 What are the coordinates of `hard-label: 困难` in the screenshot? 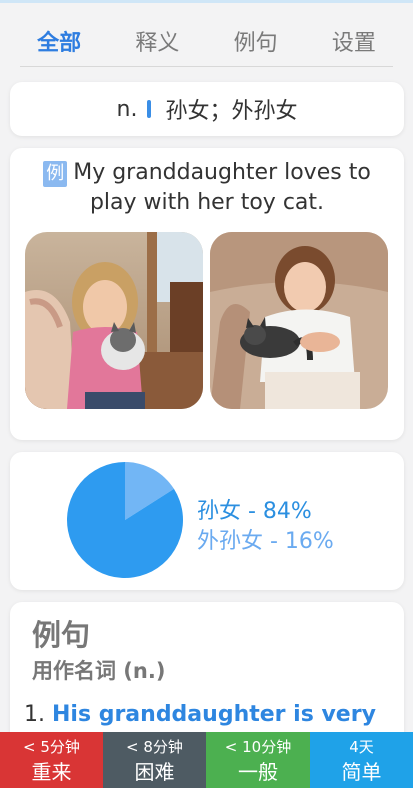 It's located at (154, 772).